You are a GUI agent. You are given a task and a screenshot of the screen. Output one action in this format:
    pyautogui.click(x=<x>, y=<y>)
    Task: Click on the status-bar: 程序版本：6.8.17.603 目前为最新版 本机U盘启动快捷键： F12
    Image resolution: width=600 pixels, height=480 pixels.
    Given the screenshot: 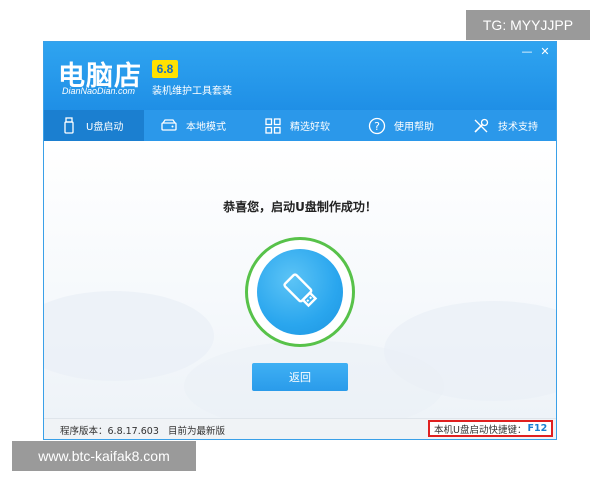 What is the action you would take?
    pyautogui.click(x=300, y=428)
    